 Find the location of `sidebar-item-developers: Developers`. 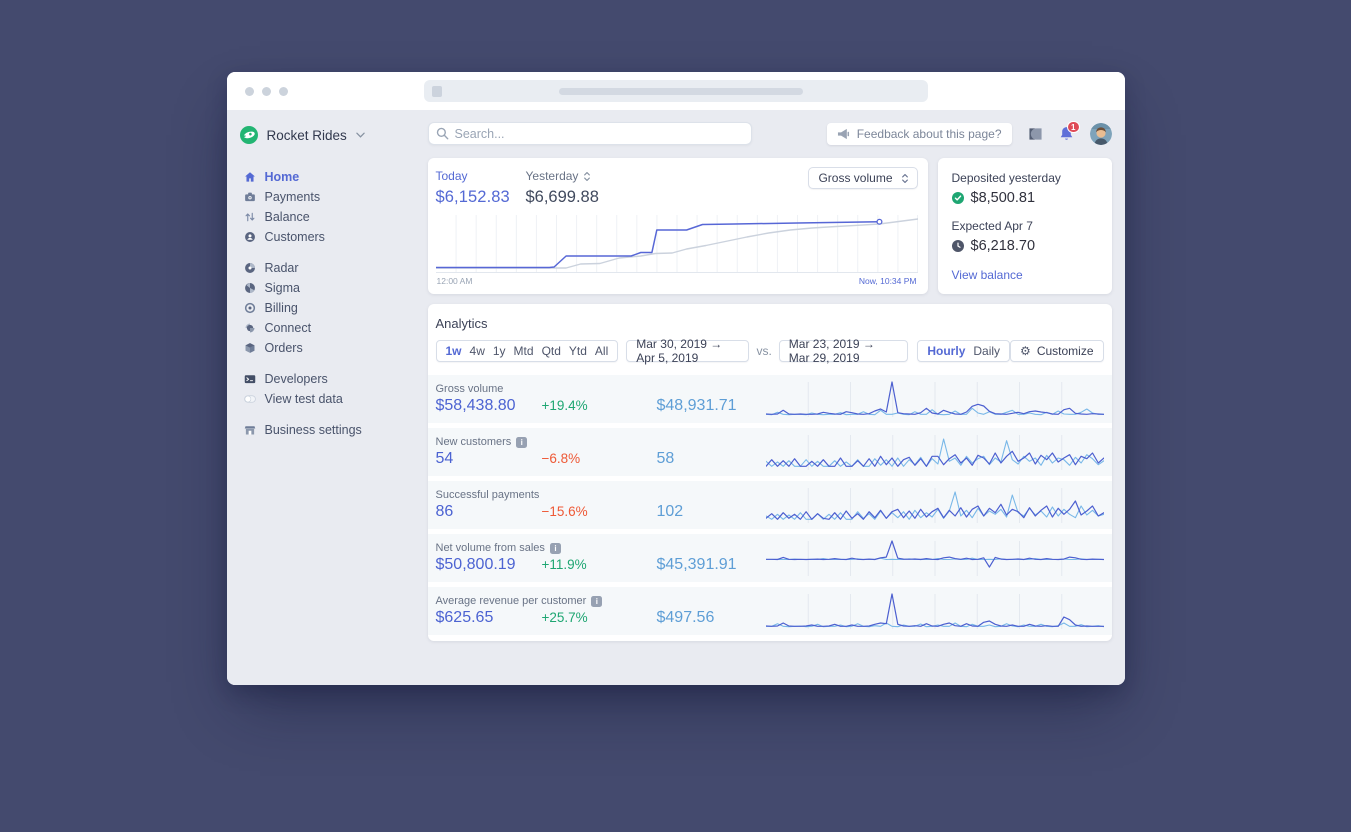

sidebar-item-developers: Developers is located at coordinates (323, 379).